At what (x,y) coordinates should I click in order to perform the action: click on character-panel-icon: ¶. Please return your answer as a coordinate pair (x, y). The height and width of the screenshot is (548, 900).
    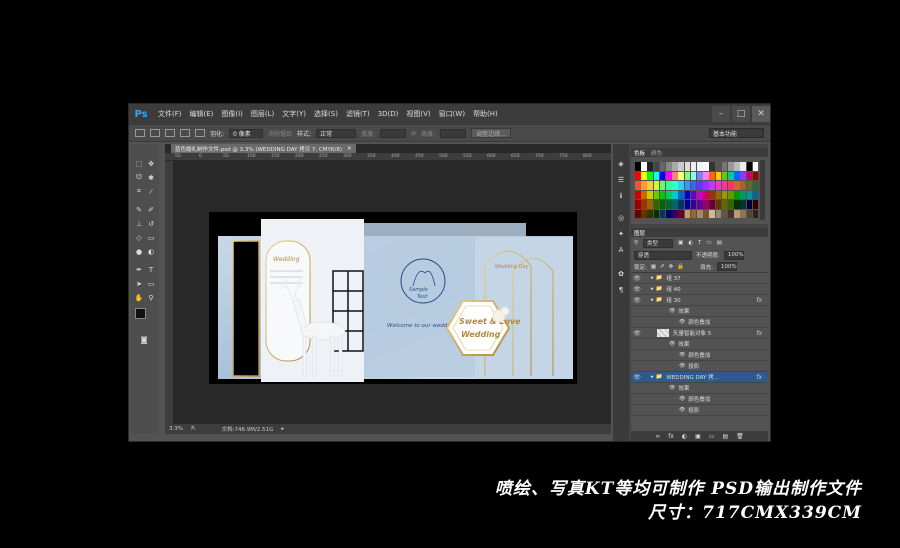
    Looking at the image, I should click on (621, 289).